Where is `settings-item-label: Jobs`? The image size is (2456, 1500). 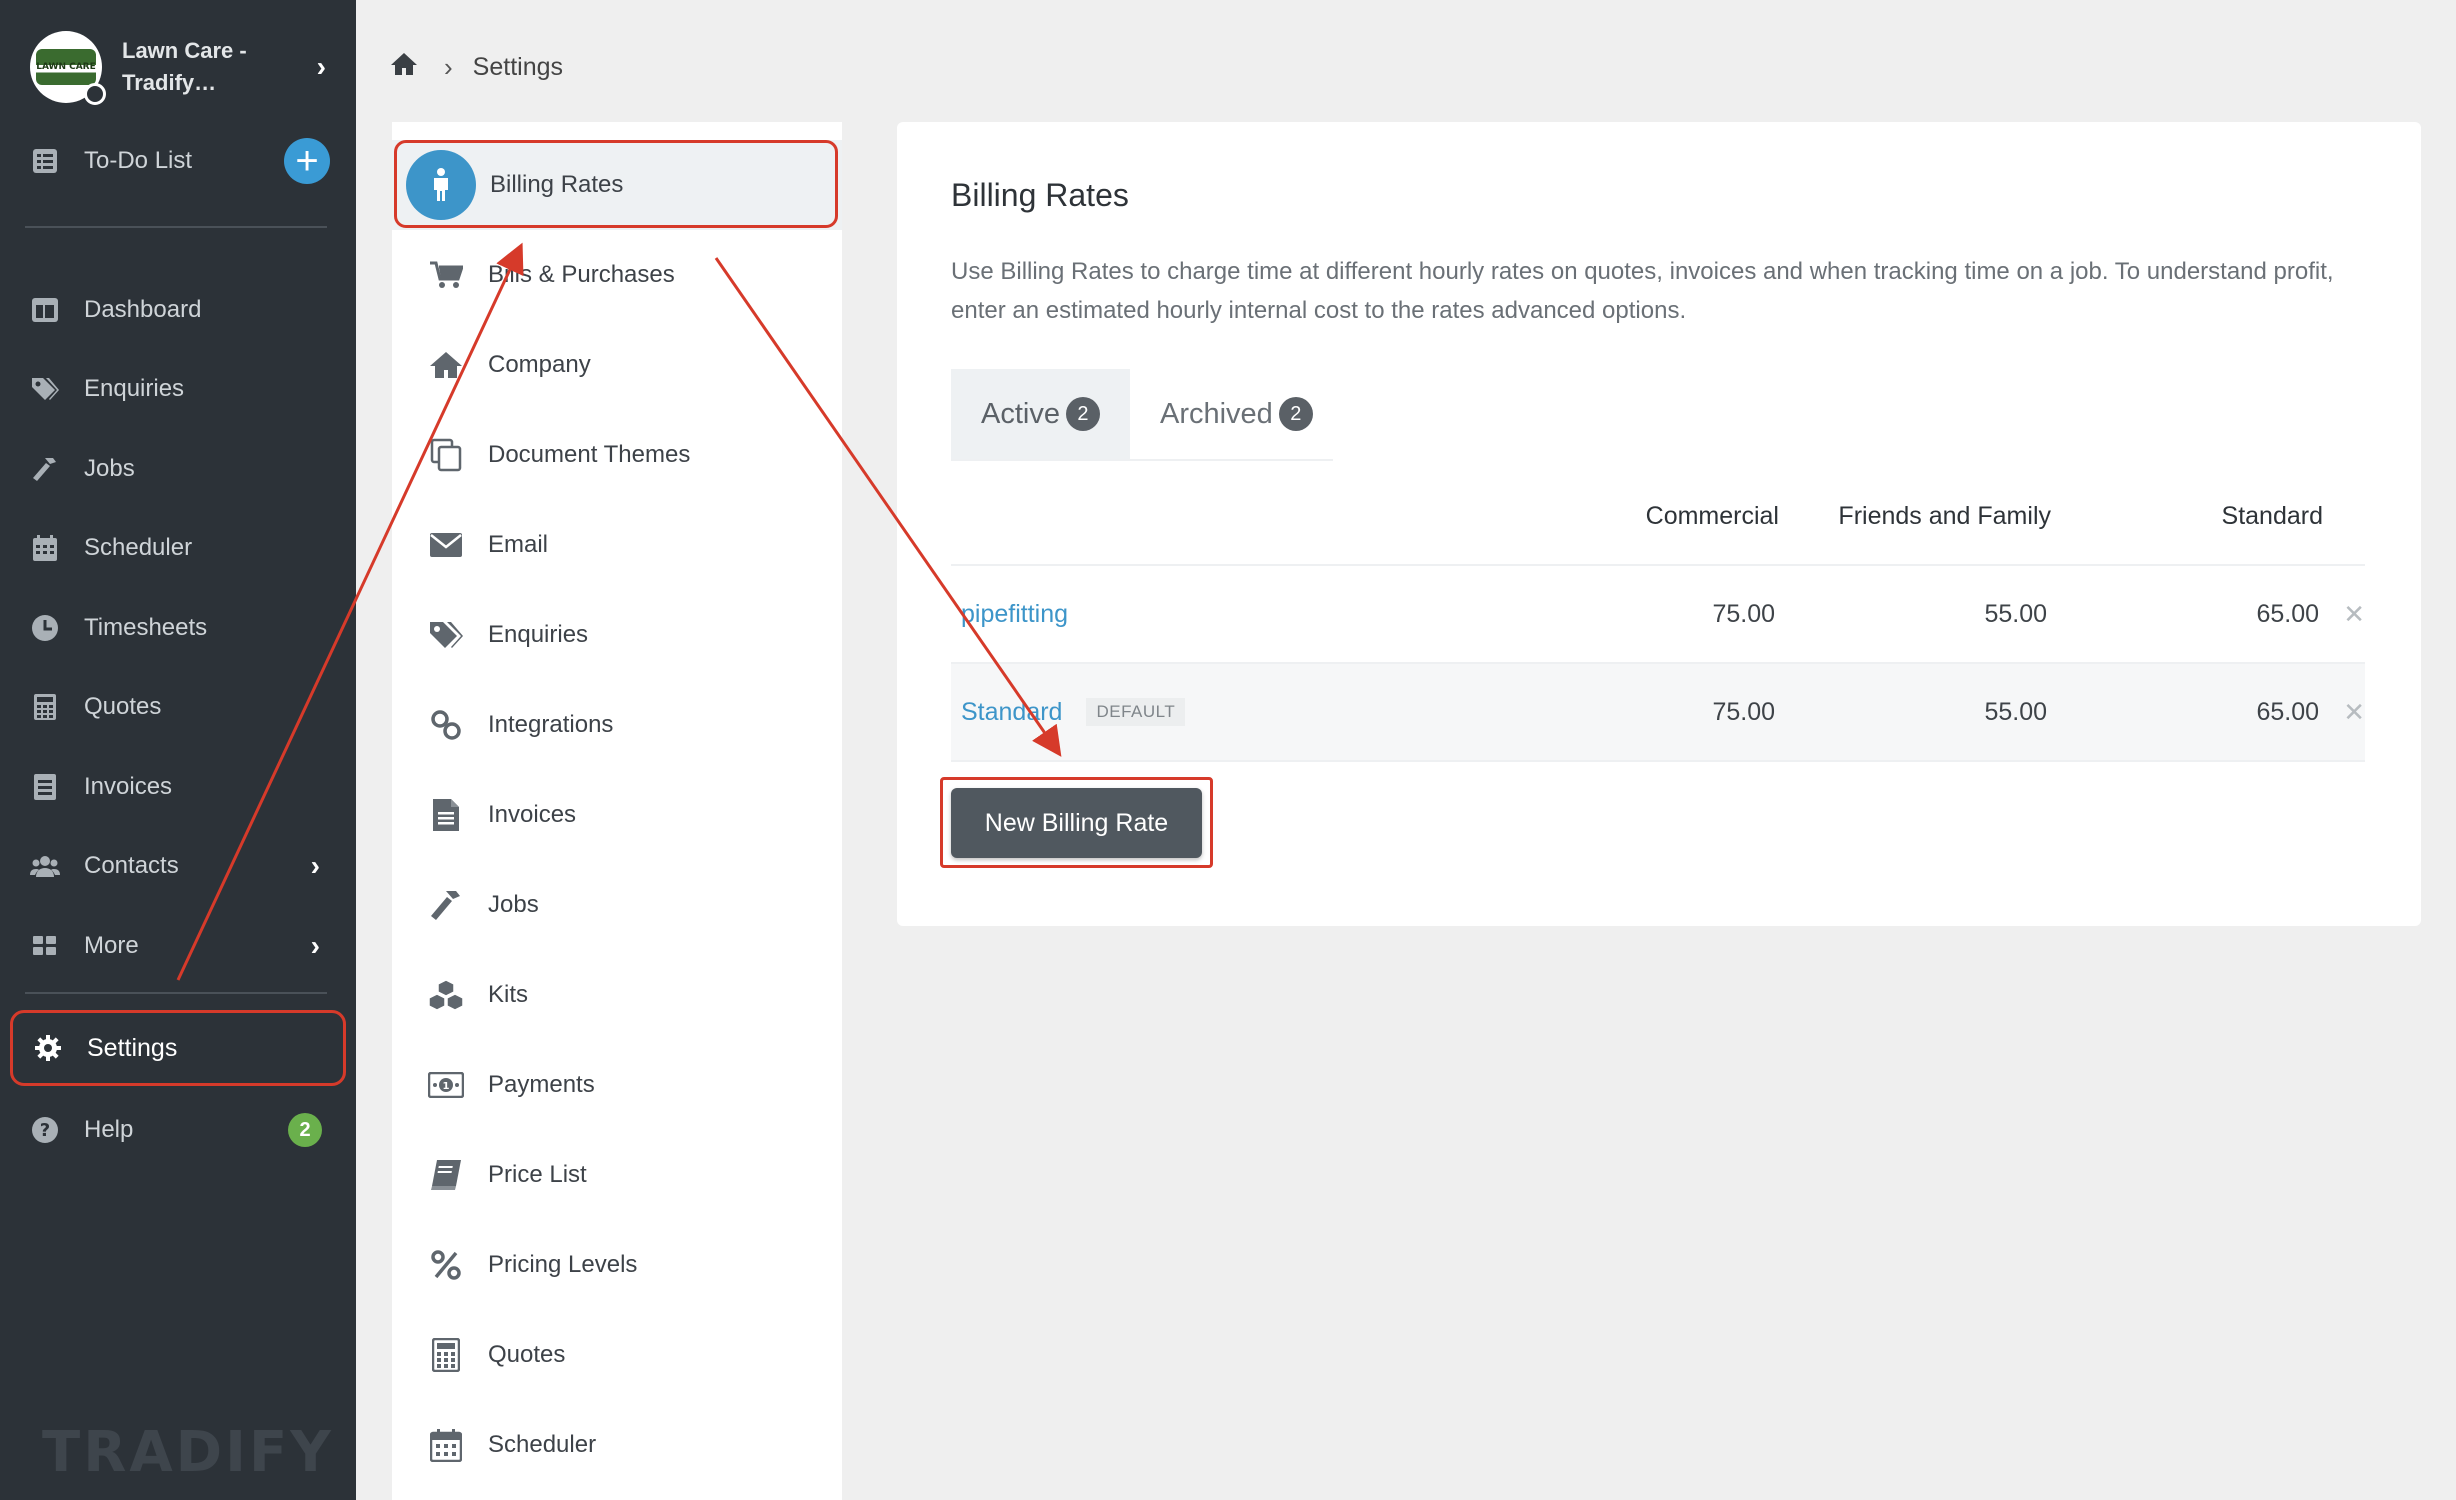 settings-item-label: Jobs is located at coordinates (513, 904).